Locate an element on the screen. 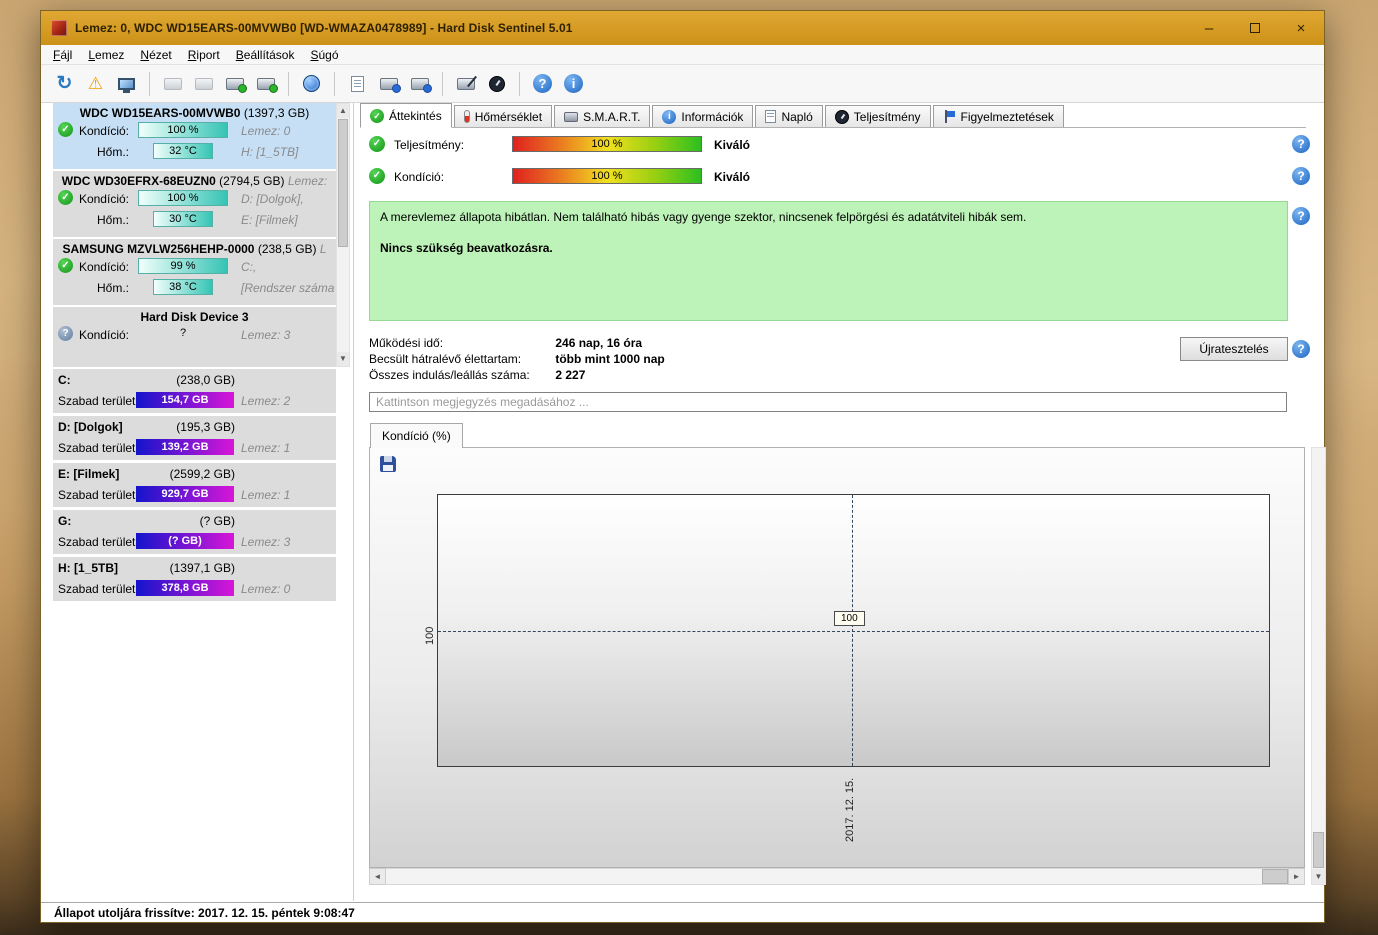 The height and width of the screenshot is (935, 1378). tab-homerseklet: Hőmérséklet is located at coordinates (503, 116).